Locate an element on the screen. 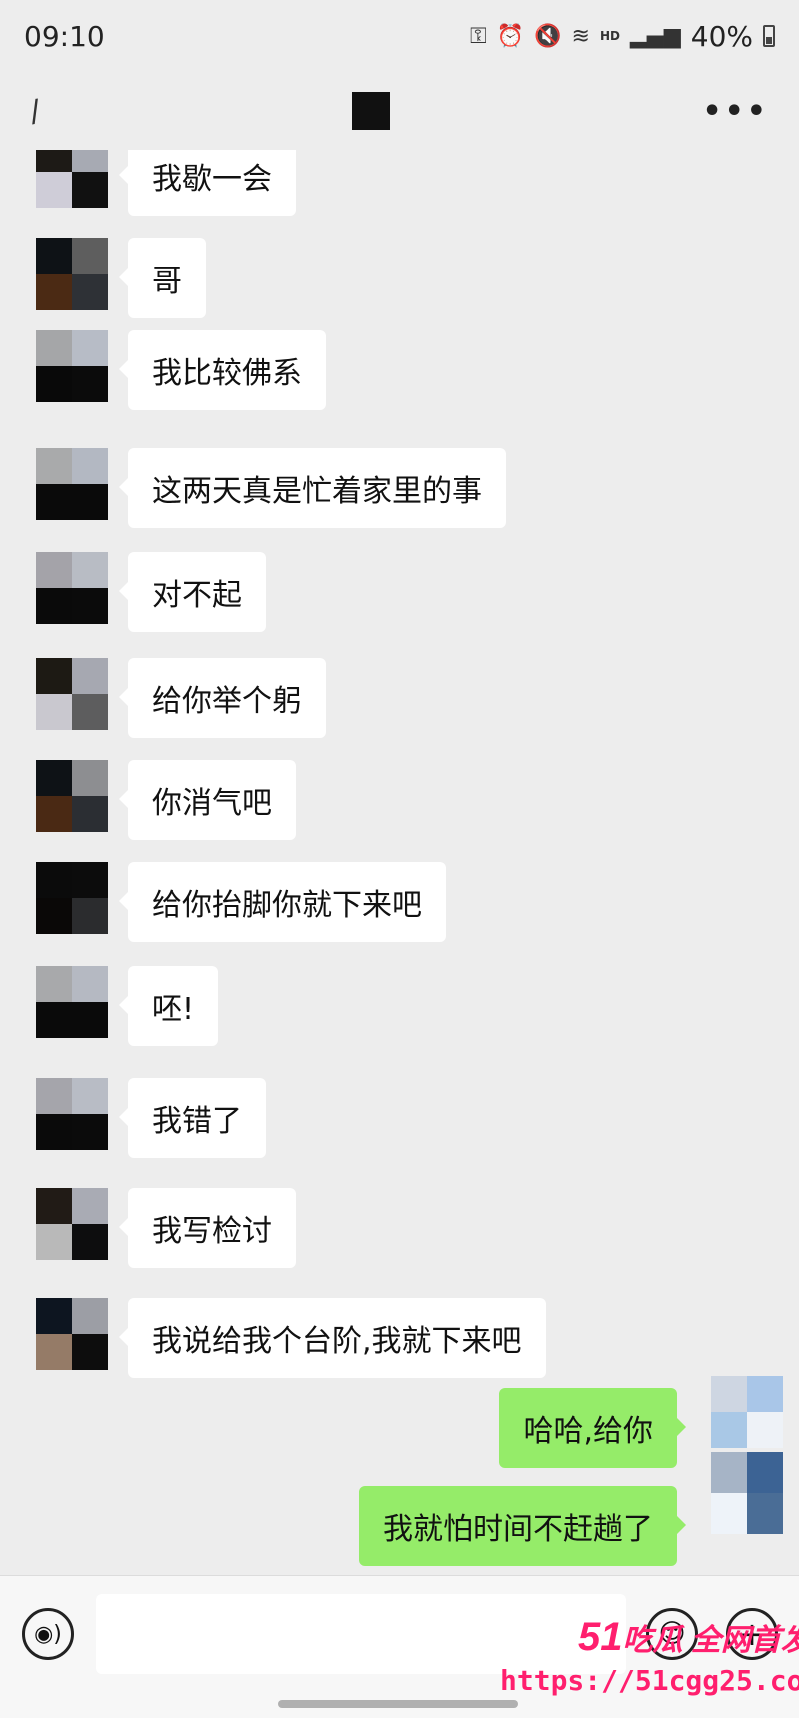 This screenshot has width=799, height=1718. message-left: 我错了 is located at coordinates (151, 1118).